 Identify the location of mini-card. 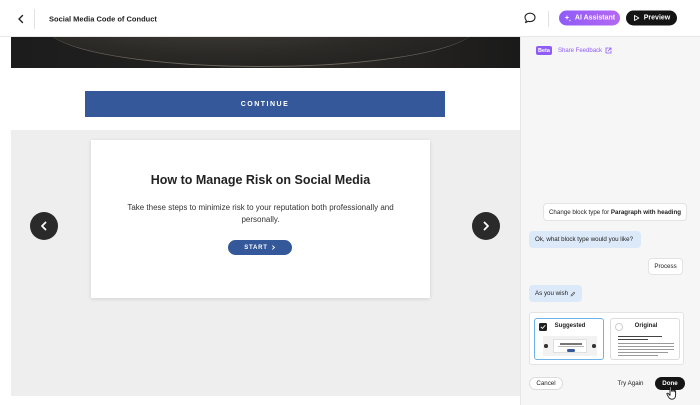
(570, 346).